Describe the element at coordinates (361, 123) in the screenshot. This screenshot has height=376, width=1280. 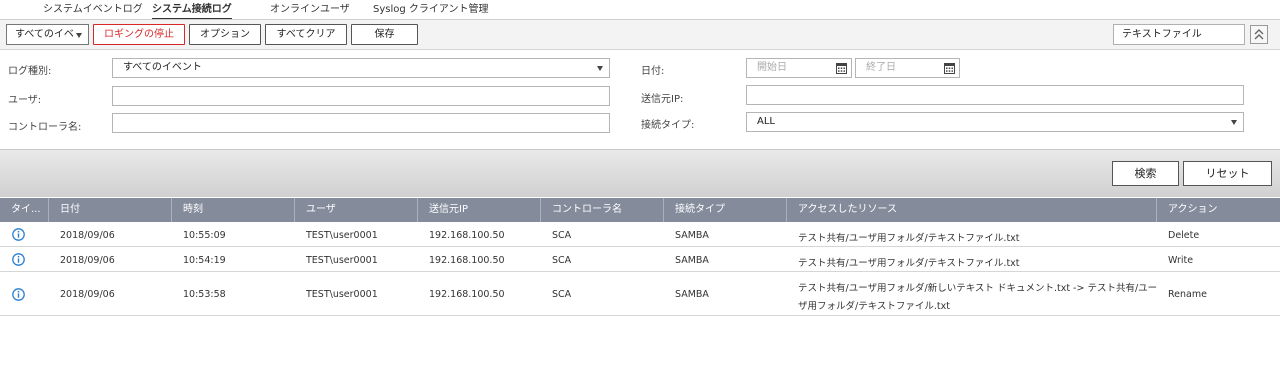
I see `controller-name-input` at that location.